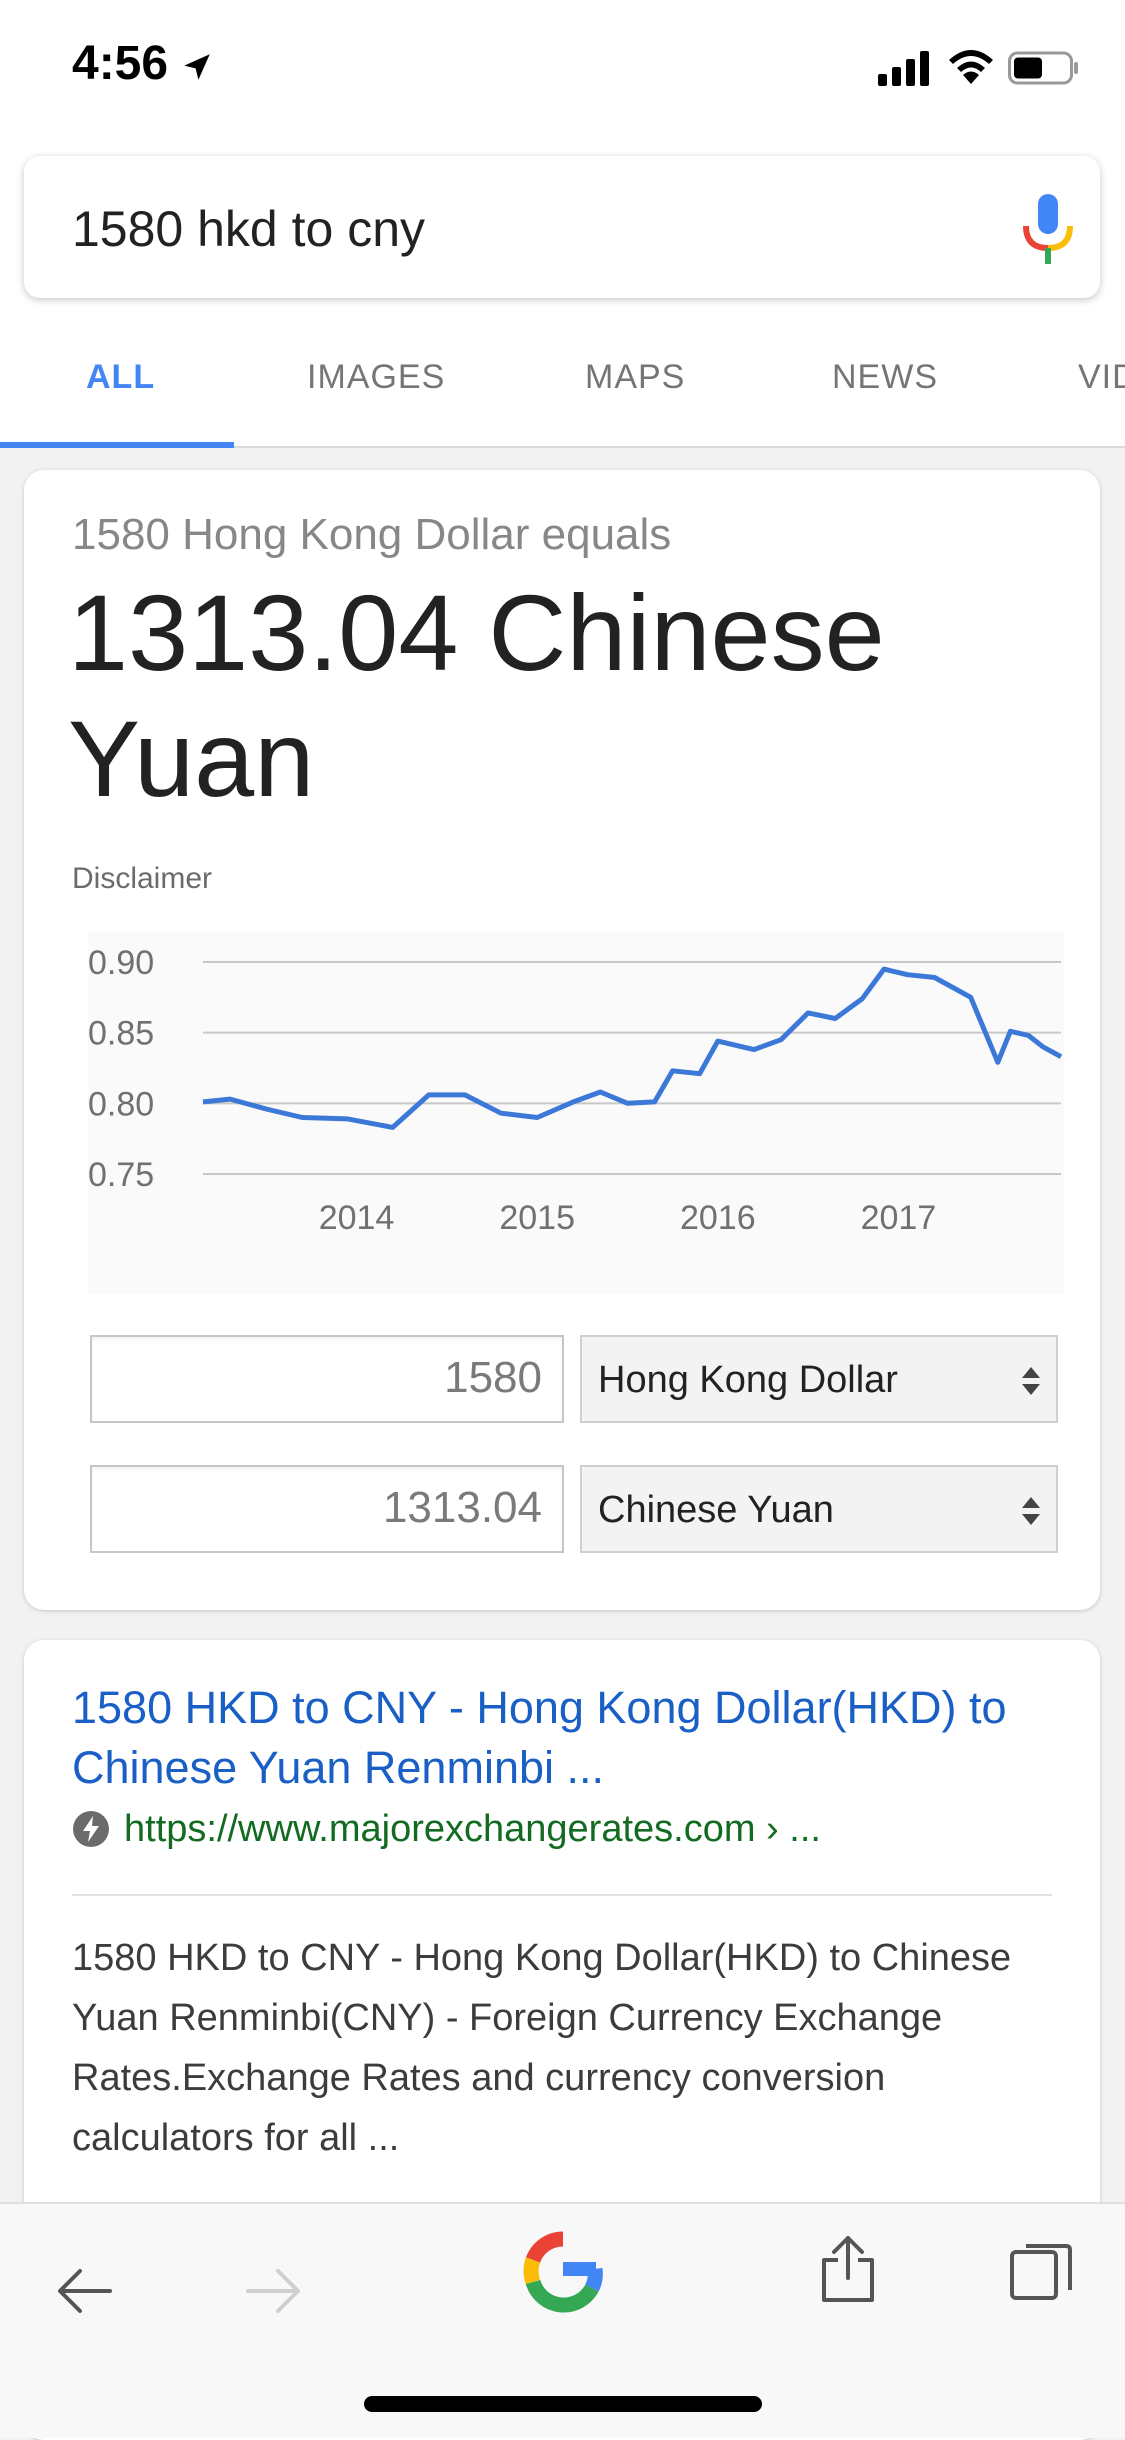 The height and width of the screenshot is (2440, 1125). I want to click on from-currency-label: Hong Kong Dollar, so click(748, 1380).